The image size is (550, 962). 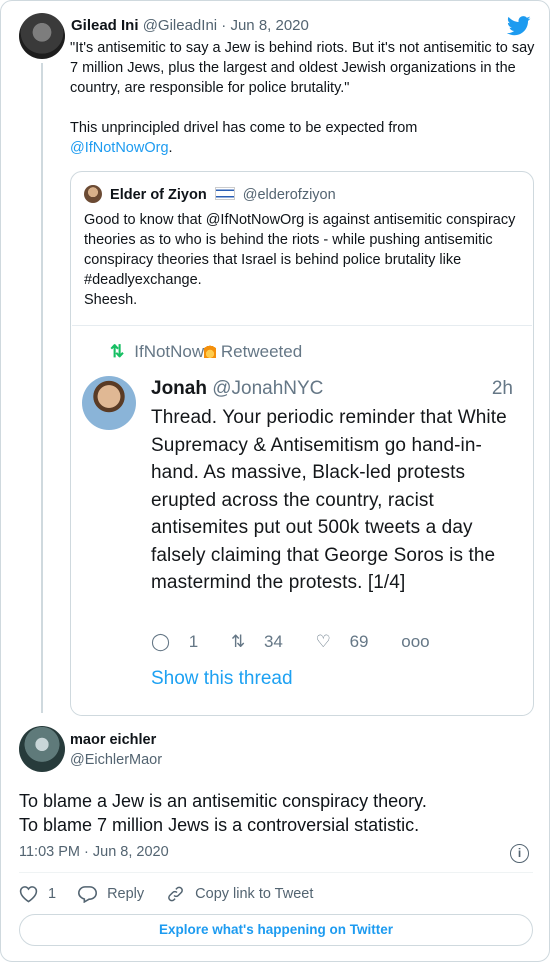 I want to click on jonah-like: ♡ 69, so click(x=349, y=641).